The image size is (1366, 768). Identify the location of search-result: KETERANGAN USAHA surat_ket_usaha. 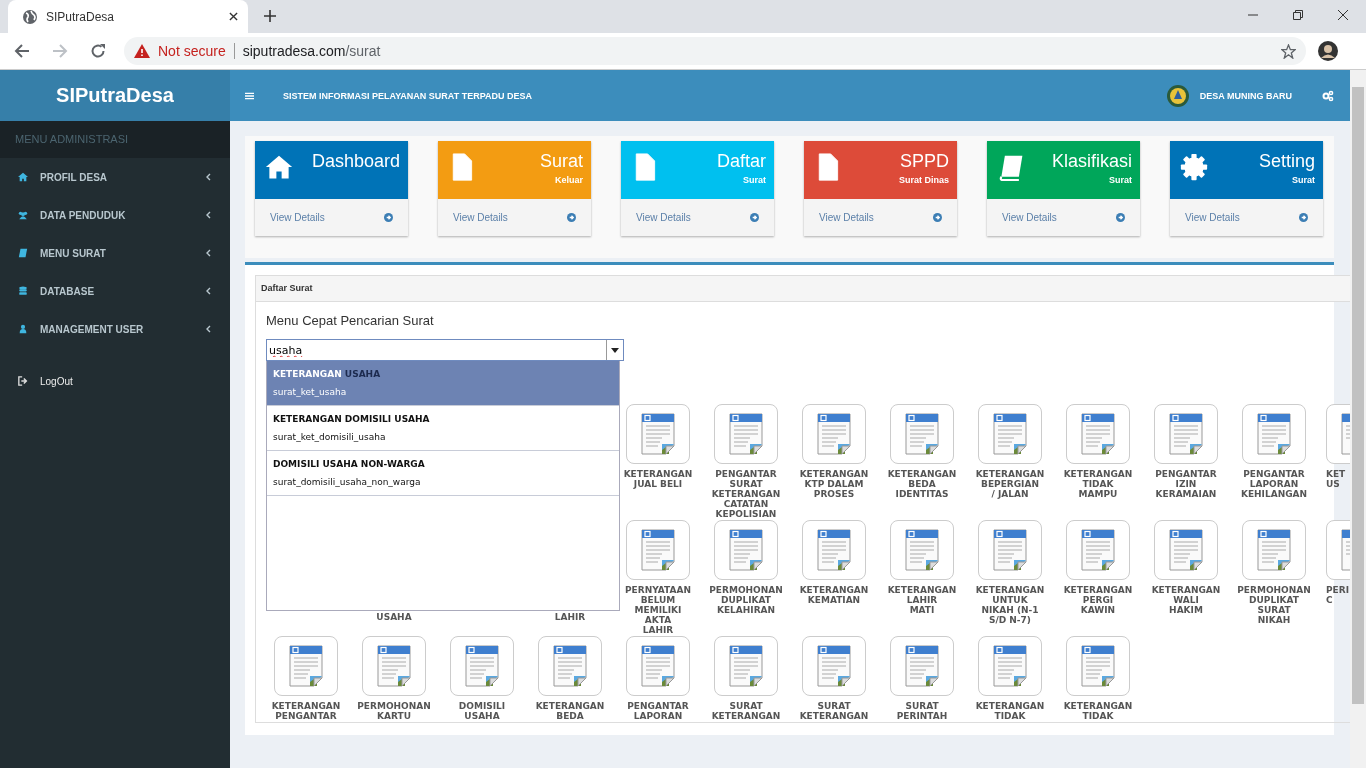
(443, 383).